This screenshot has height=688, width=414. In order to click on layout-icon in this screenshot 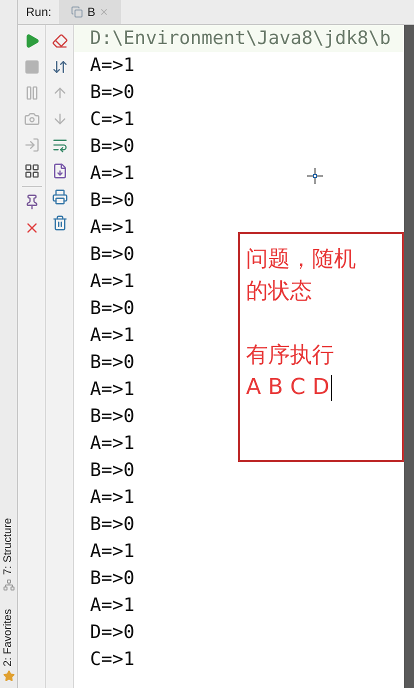, I will do `click(32, 171)`.